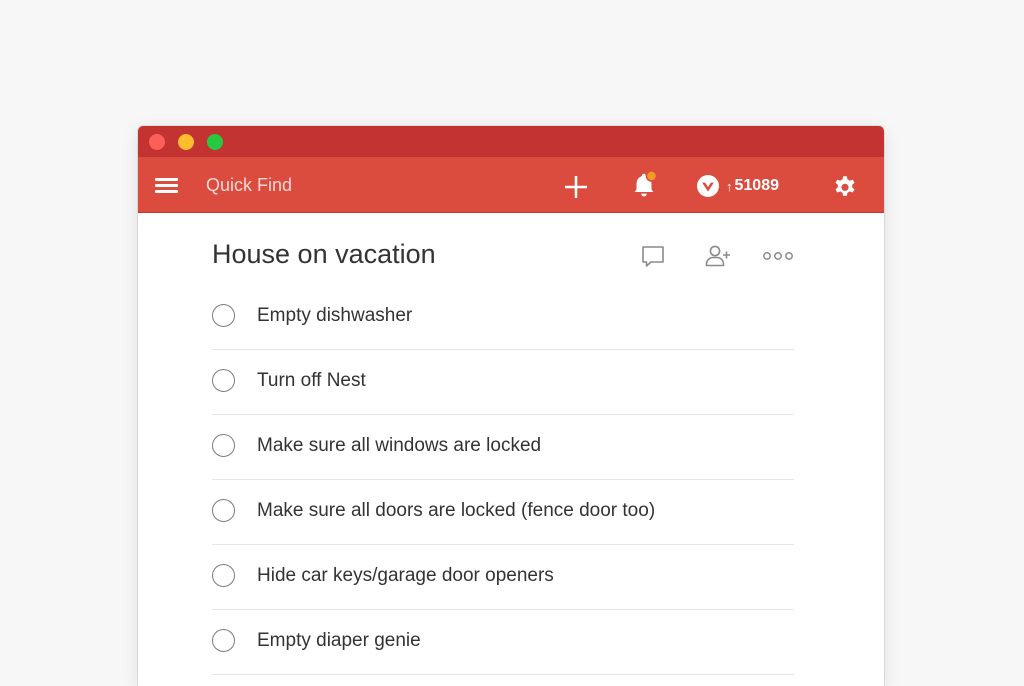 The width and height of the screenshot is (1024, 686). Describe the element at coordinates (167, 185) in the screenshot. I see `hamburger-menu-icon` at that location.